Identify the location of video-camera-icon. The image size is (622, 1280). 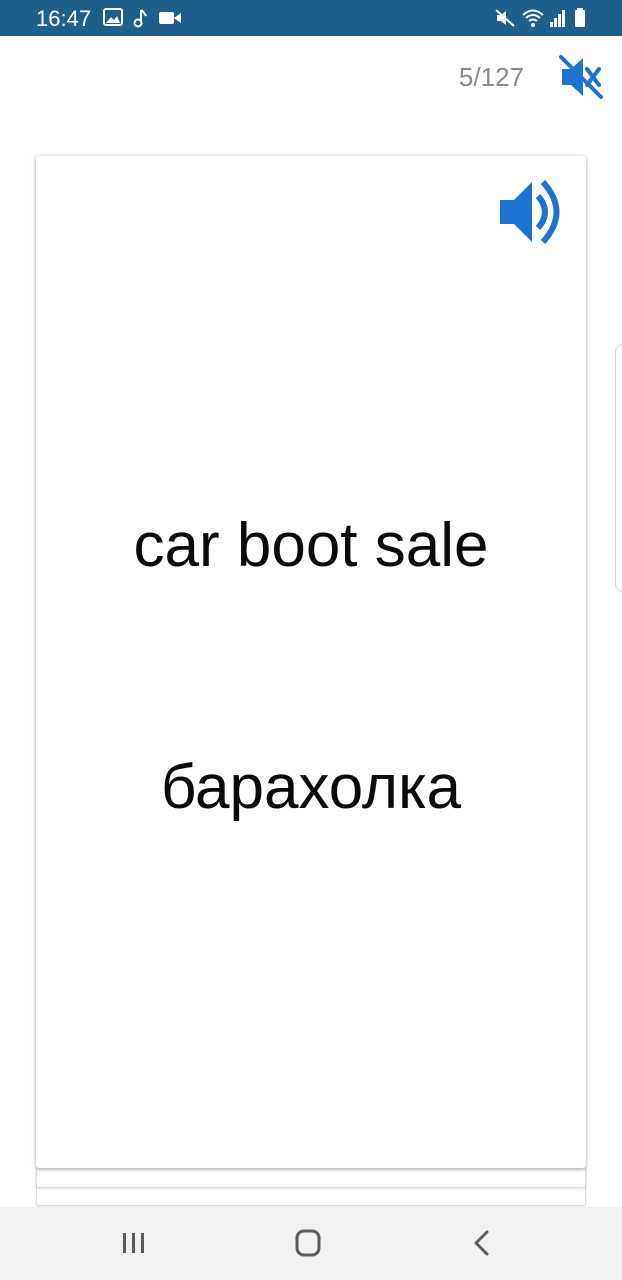
(170, 20).